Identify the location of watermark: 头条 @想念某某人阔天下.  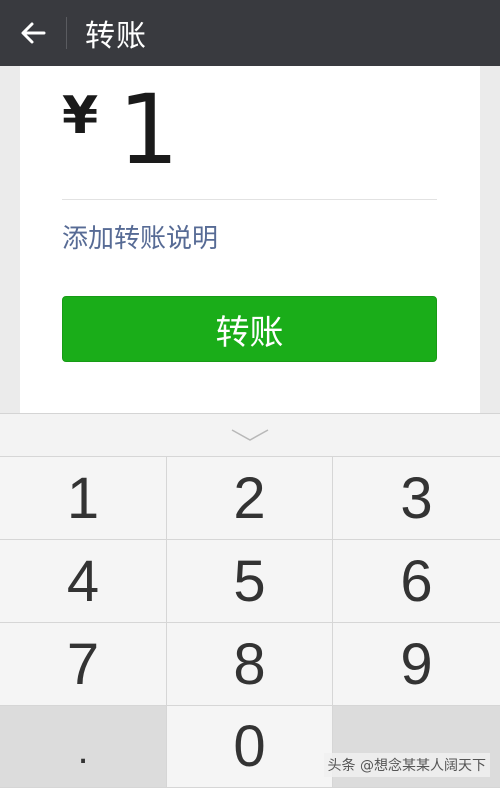
(406, 765).